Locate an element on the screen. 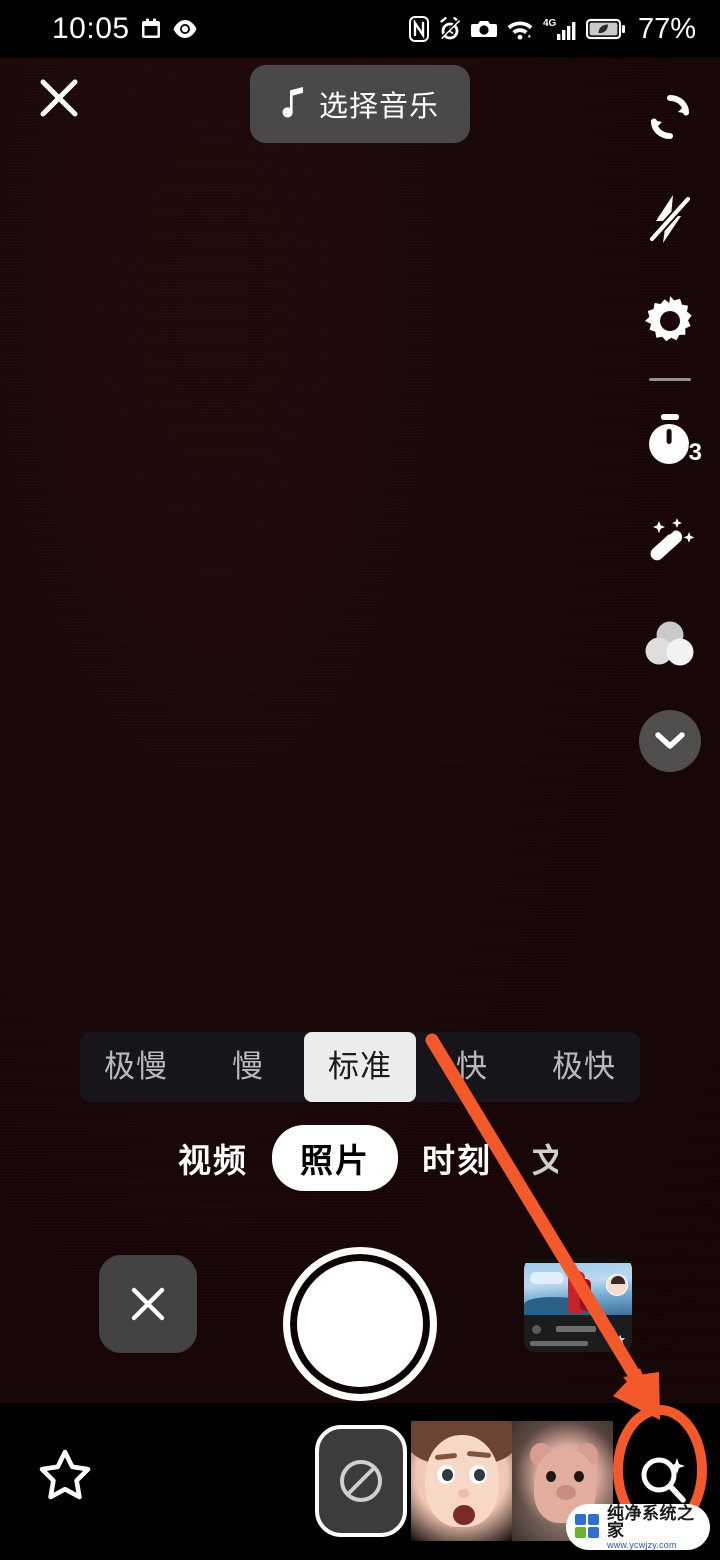 This screenshot has width=720, height=1560. search-sparkle-icon is located at coordinates (663, 1480).